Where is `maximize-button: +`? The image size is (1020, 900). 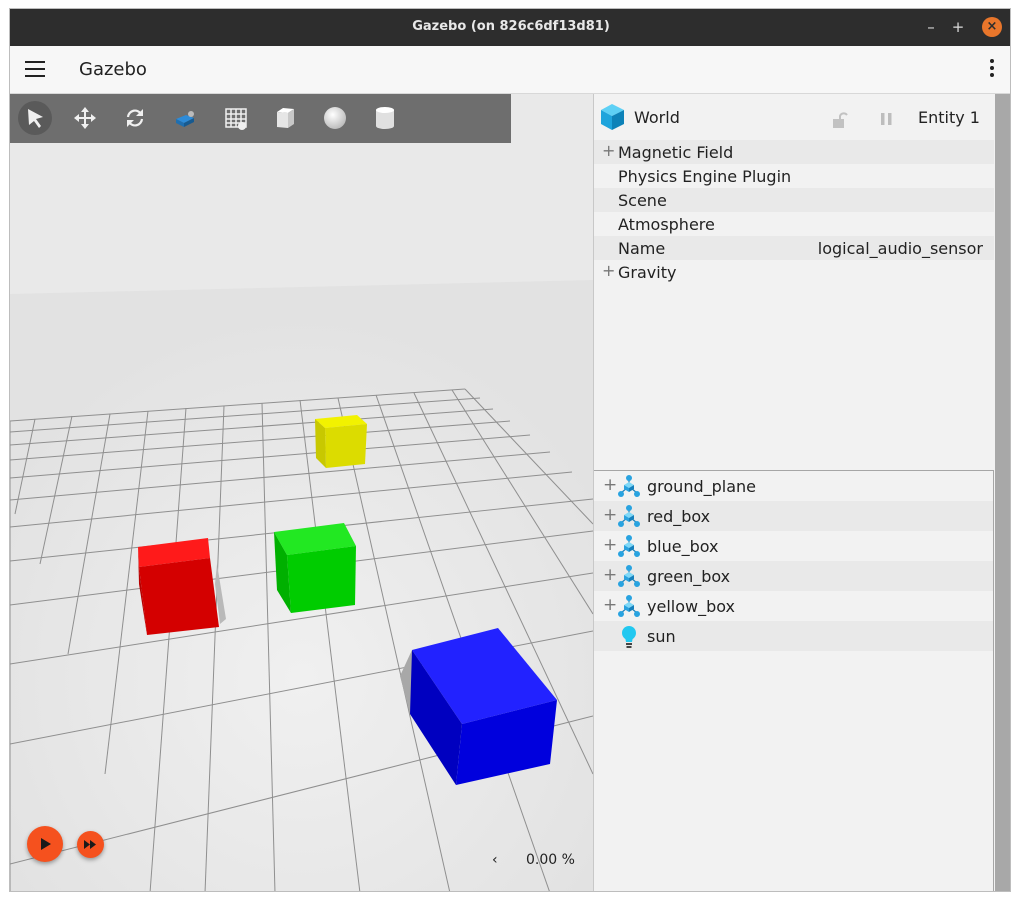 maximize-button: + is located at coordinates (958, 27).